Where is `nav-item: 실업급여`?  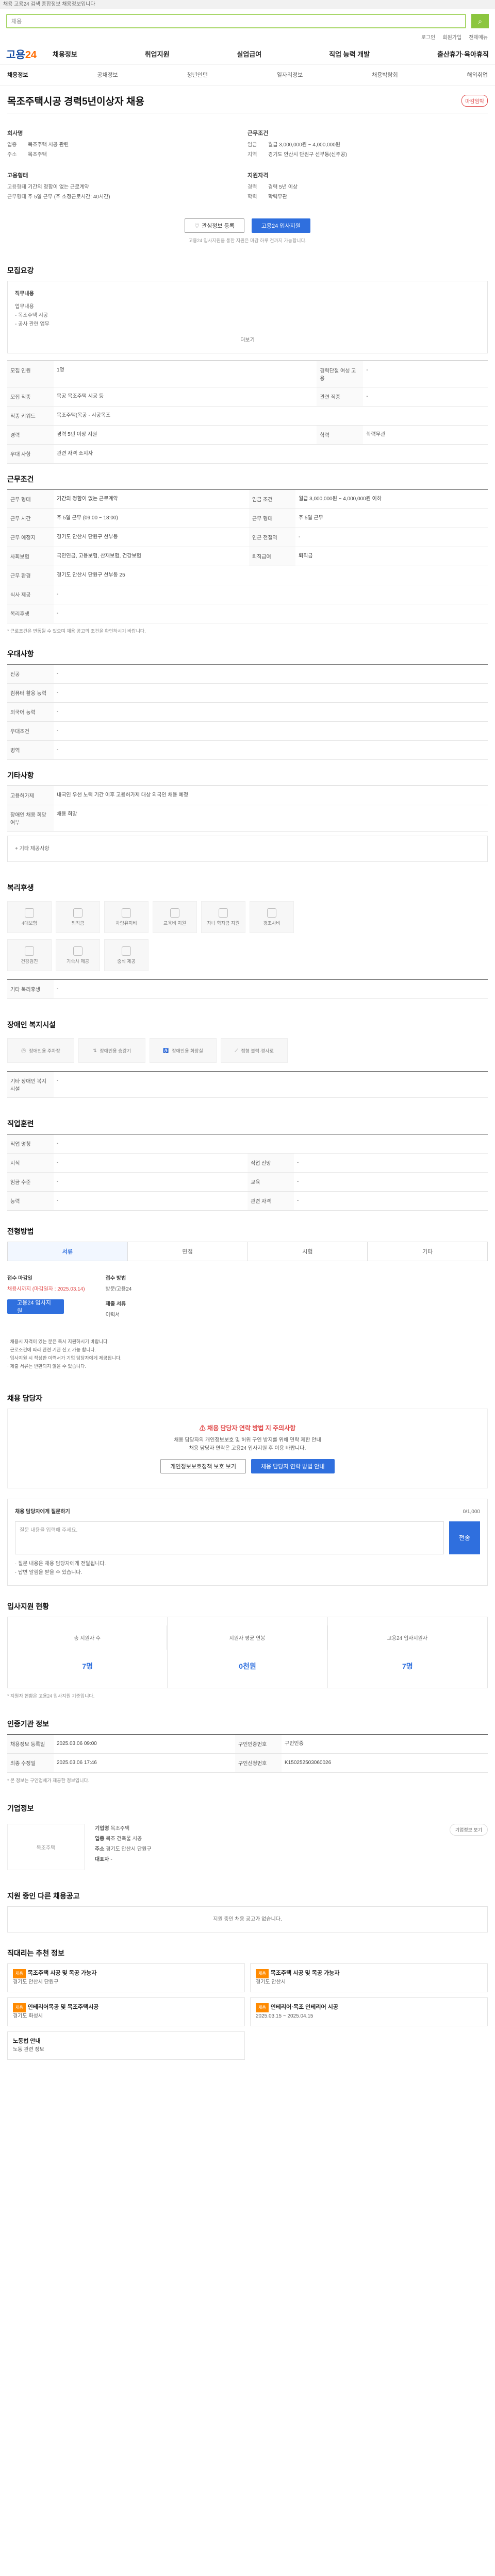
nav-item: 실업급여 is located at coordinates (249, 54).